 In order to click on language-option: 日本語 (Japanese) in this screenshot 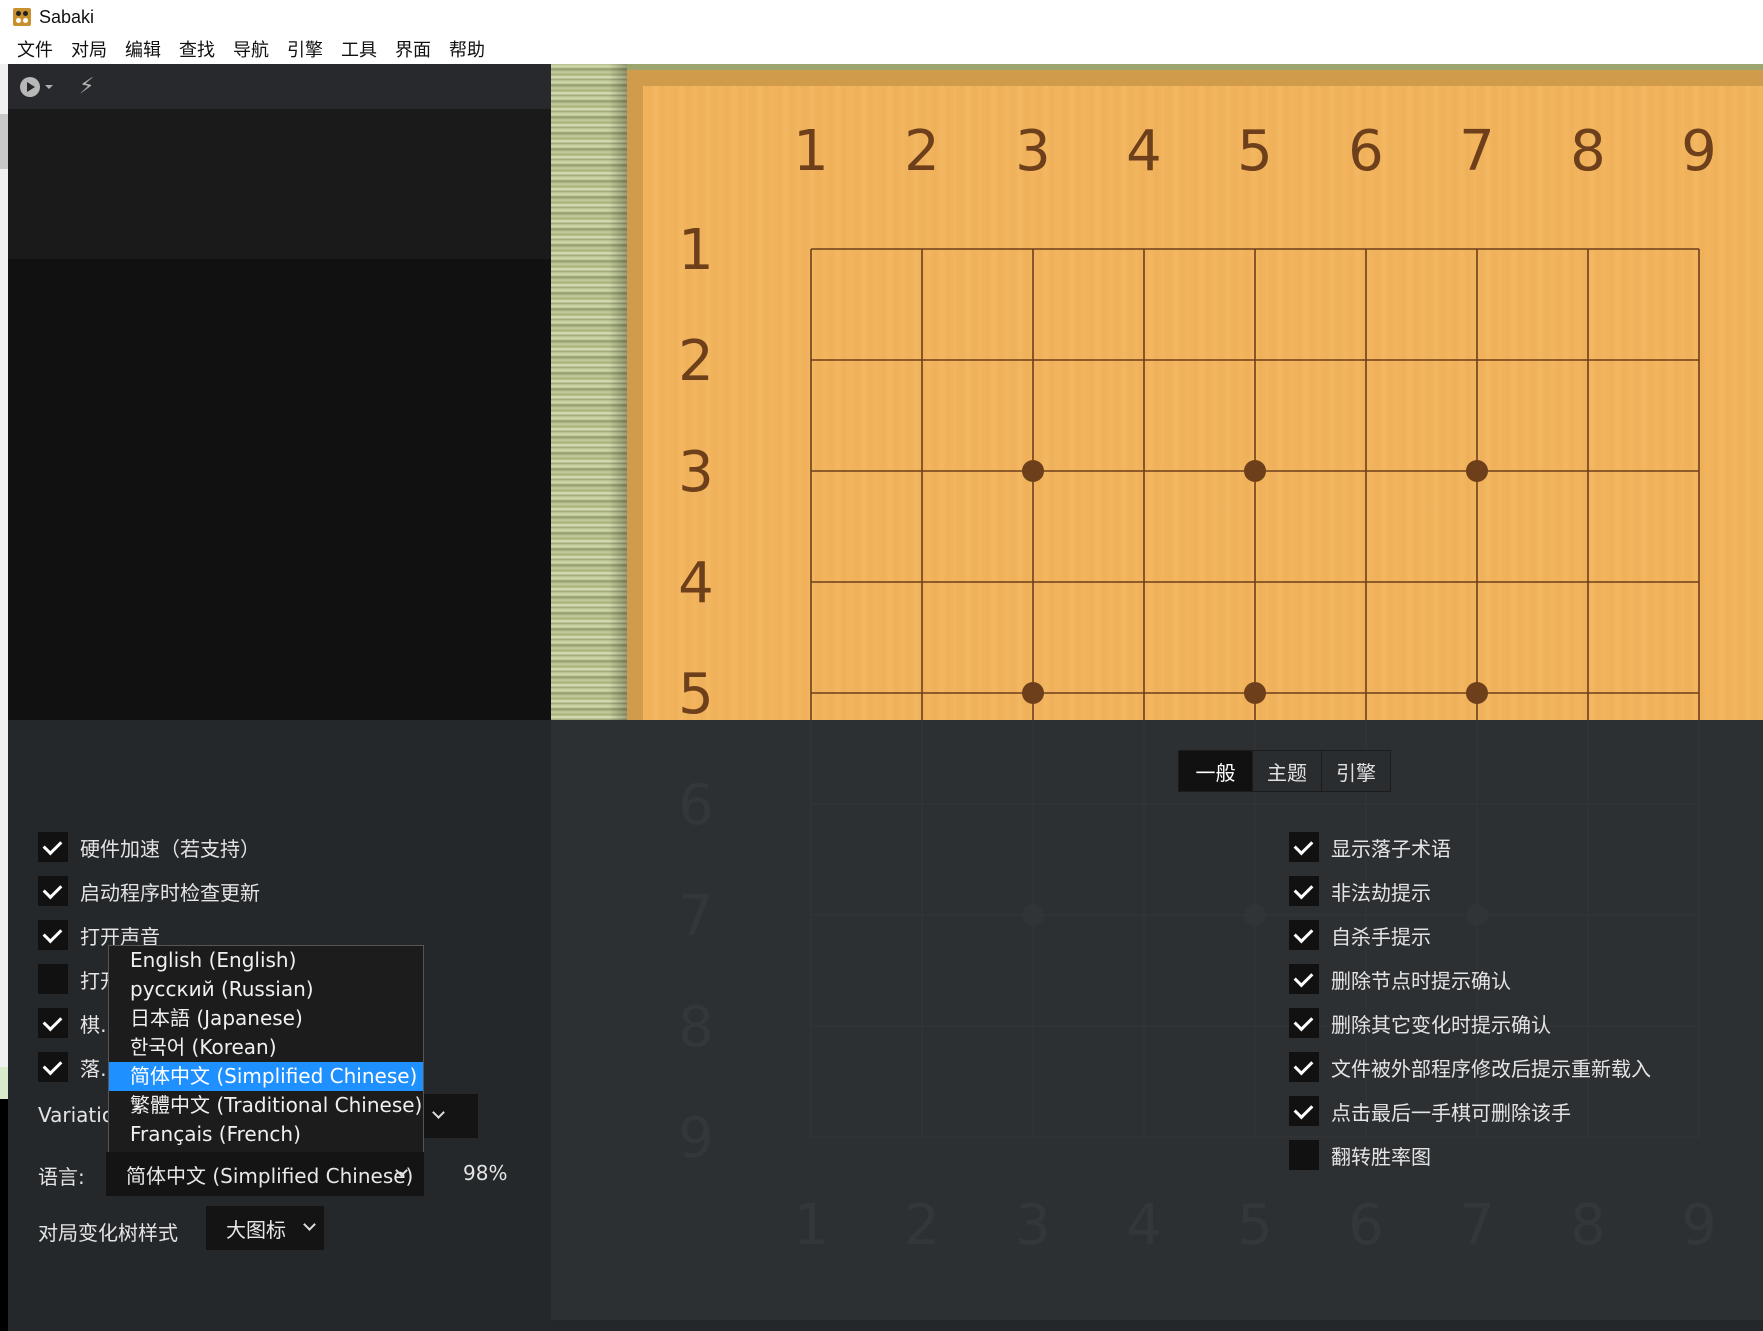, I will do `click(266, 1018)`.